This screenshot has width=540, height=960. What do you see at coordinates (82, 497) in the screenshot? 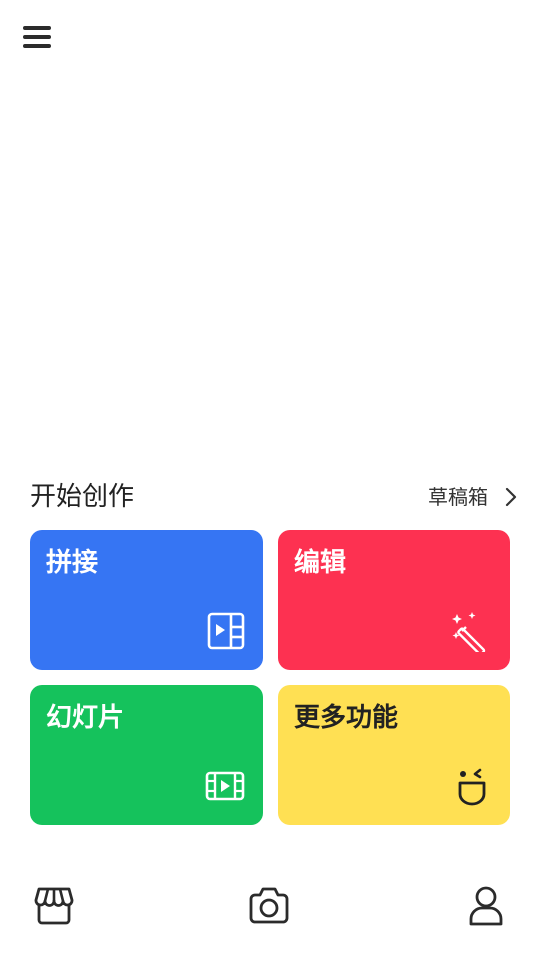
I see `section-title: 开始创作` at bounding box center [82, 497].